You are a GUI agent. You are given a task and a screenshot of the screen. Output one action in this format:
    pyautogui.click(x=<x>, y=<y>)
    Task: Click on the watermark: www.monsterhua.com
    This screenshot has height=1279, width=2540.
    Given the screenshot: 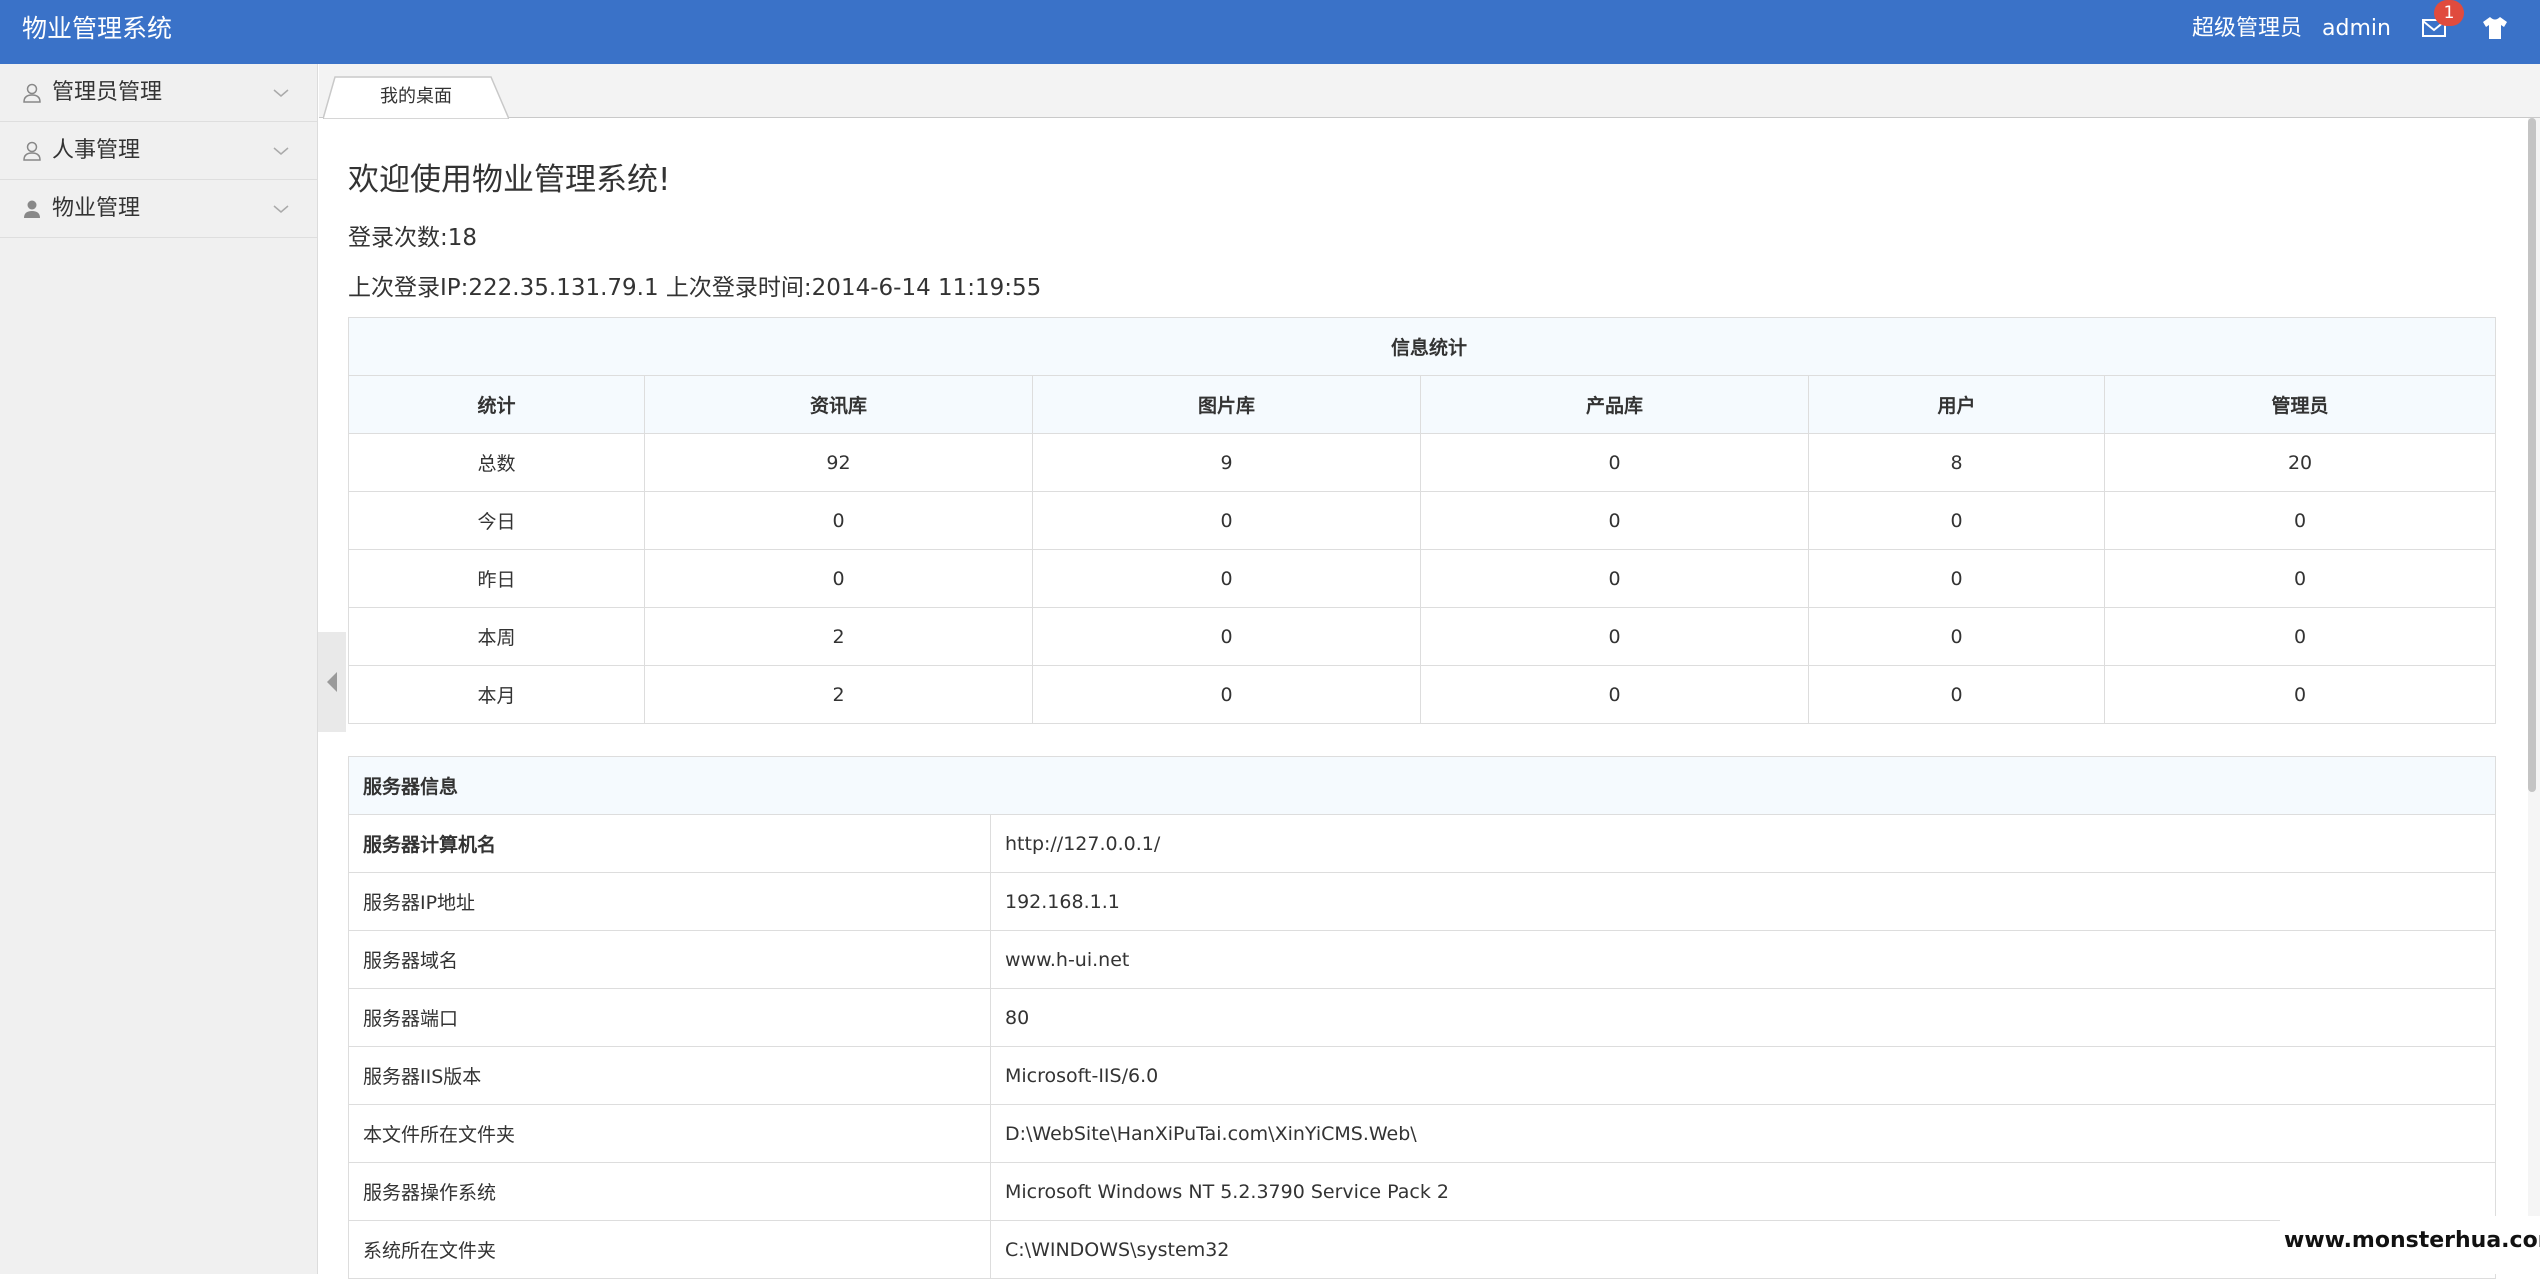 What is the action you would take?
    pyautogui.click(x=2410, y=1245)
    